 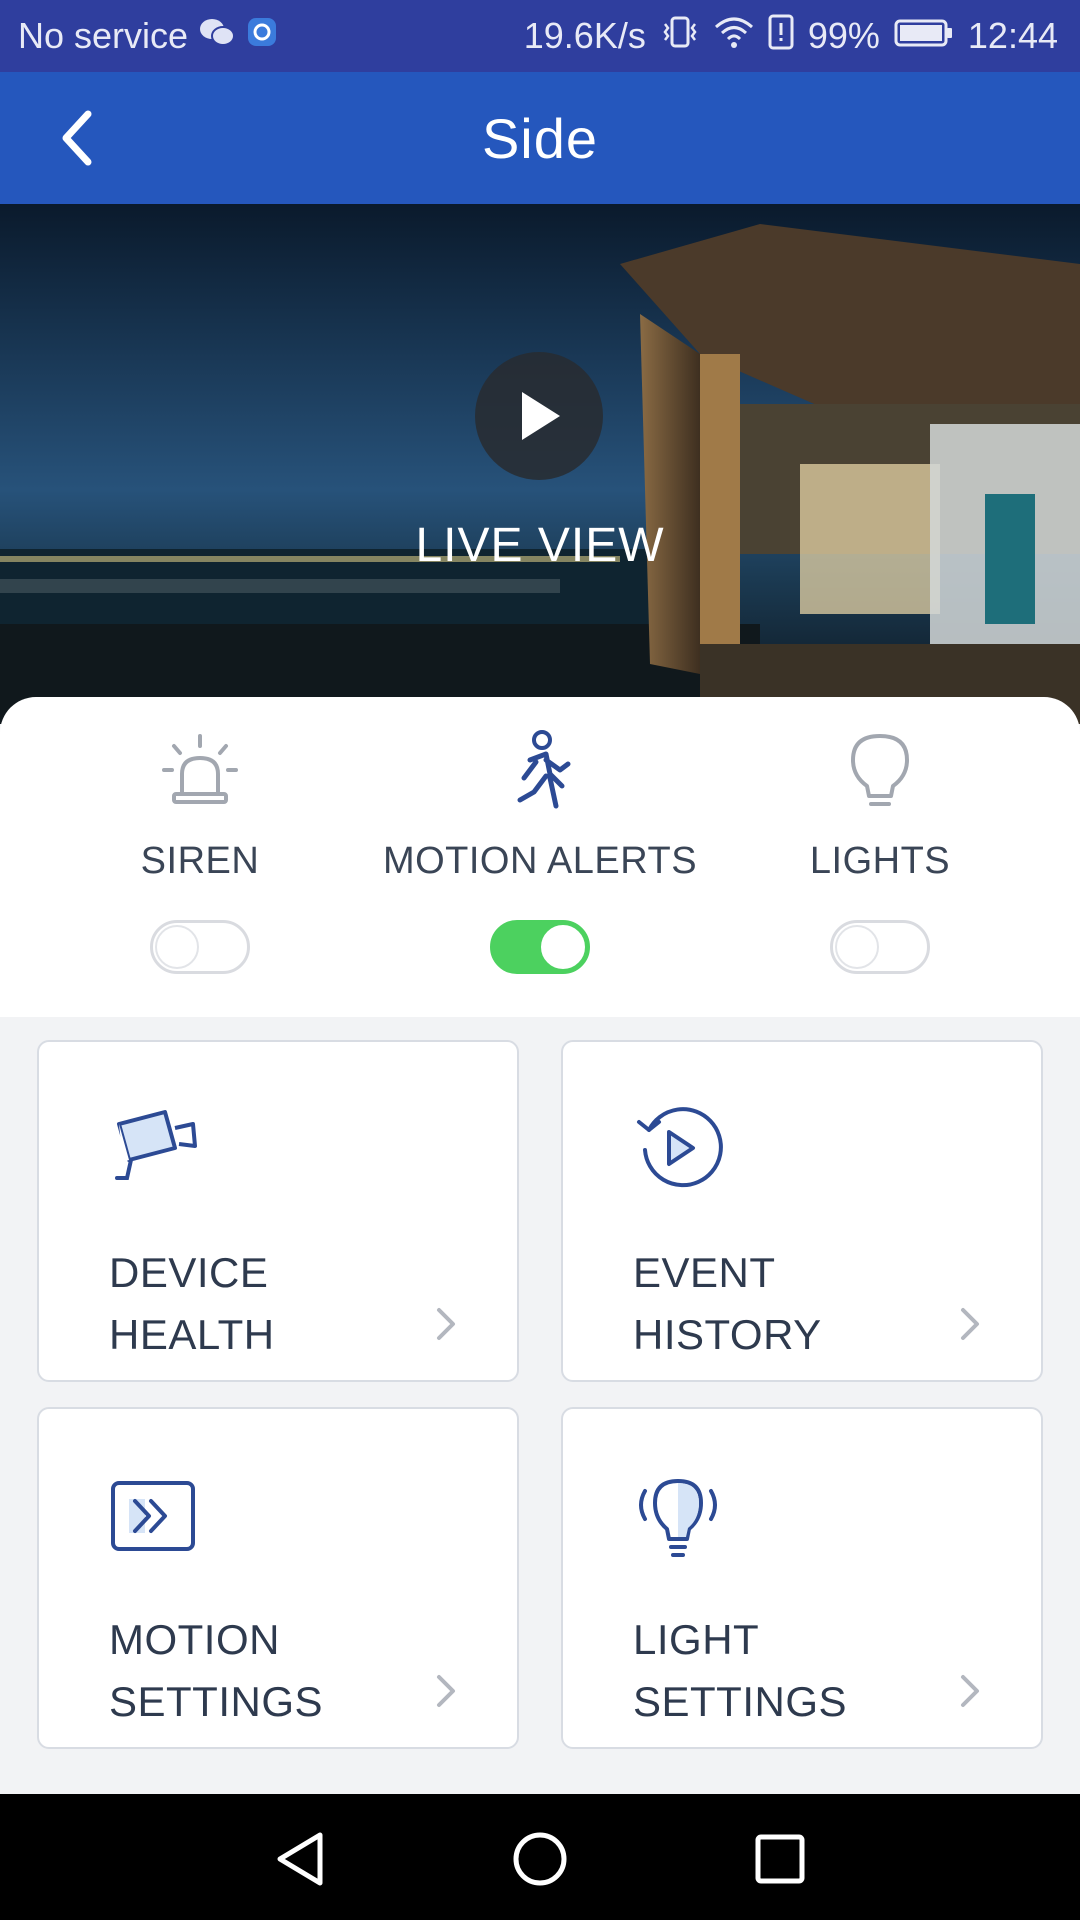 I want to click on siren-label: SIREN, so click(x=200, y=861).